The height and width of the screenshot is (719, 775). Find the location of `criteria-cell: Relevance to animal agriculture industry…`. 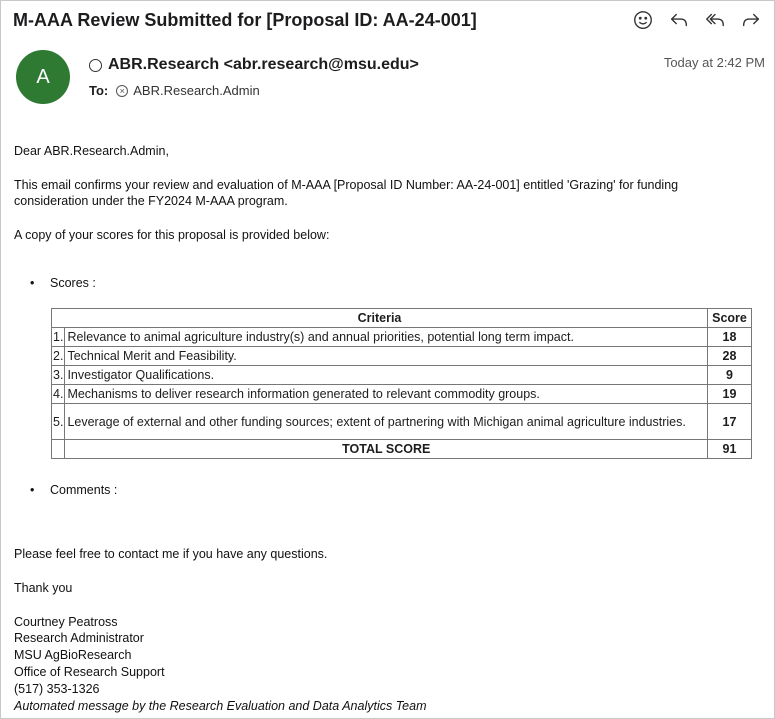

criteria-cell: Relevance to animal agriculture industry… is located at coordinates (386, 337).